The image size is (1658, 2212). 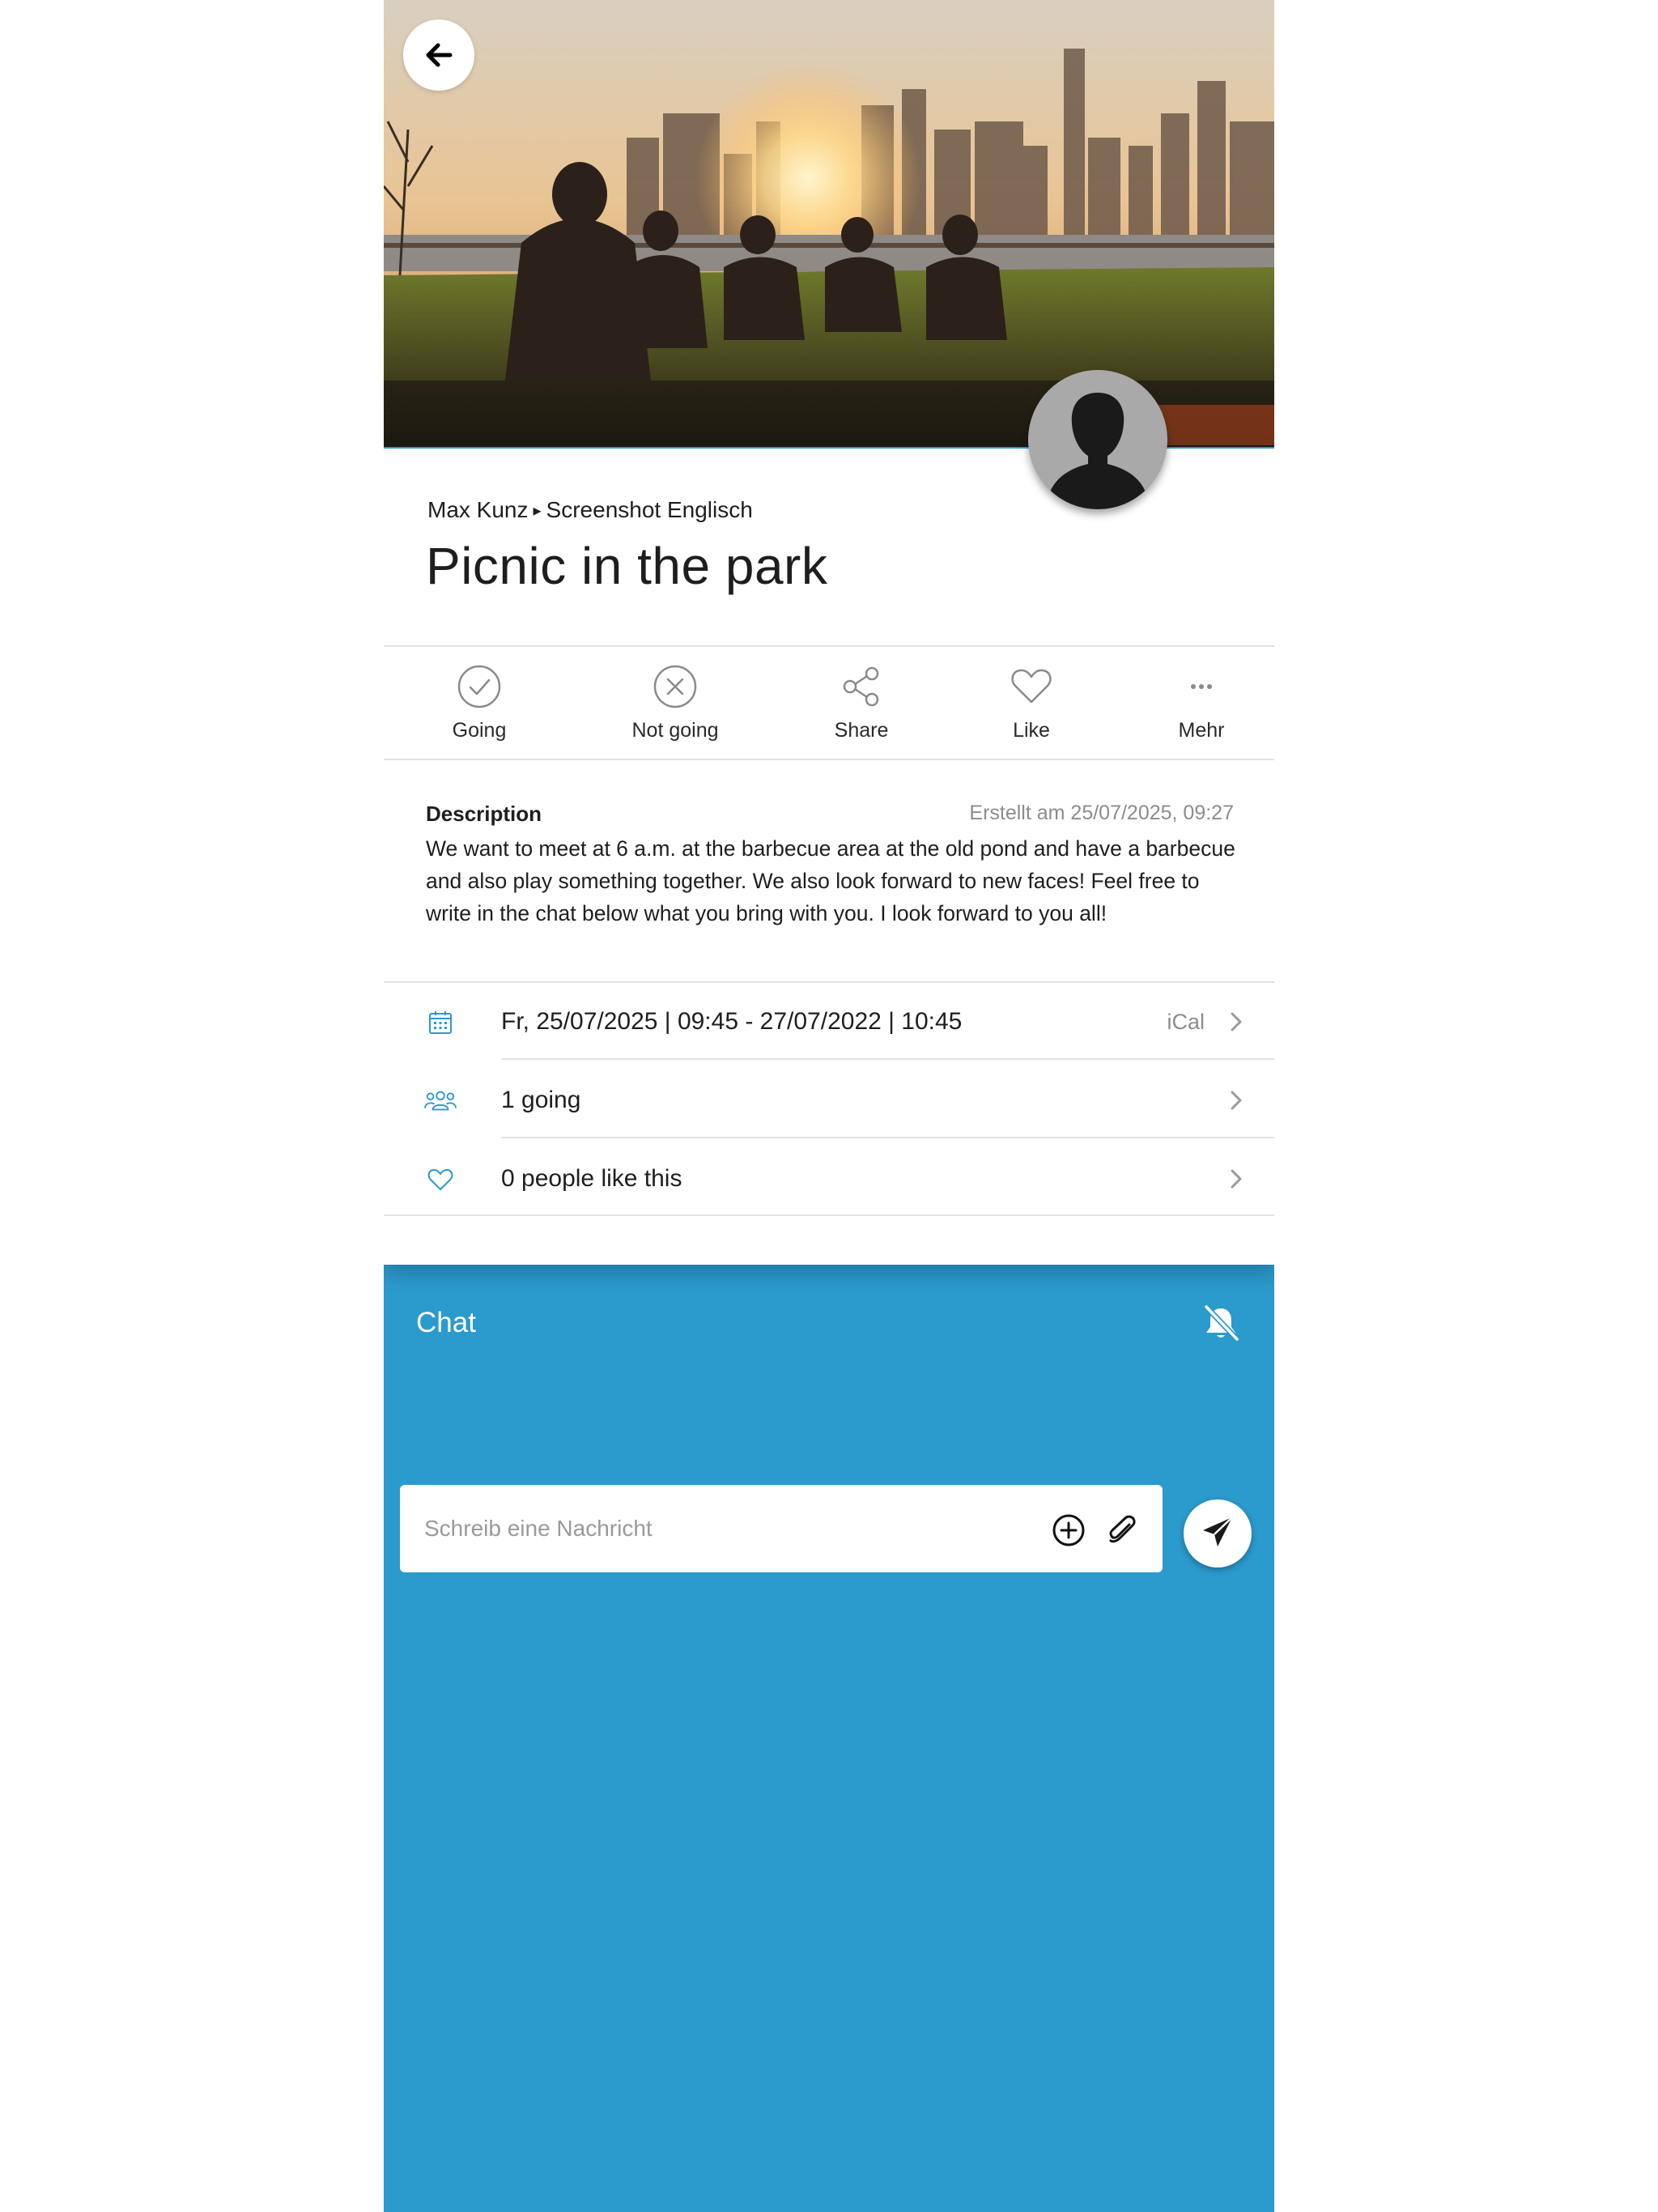 I want to click on check-circle-icon, so click(x=479, y=686).